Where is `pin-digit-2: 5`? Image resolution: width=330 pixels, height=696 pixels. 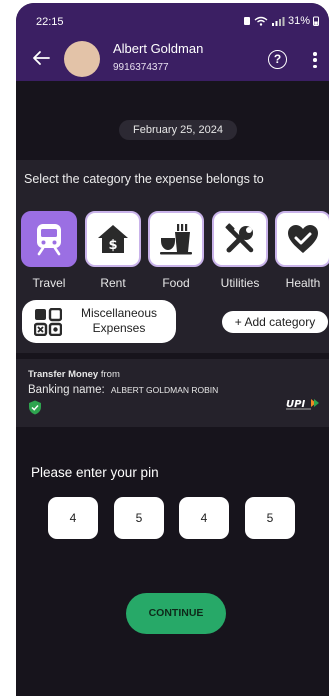 pin-digit-2: 5 is located at coordinates (139, 518).